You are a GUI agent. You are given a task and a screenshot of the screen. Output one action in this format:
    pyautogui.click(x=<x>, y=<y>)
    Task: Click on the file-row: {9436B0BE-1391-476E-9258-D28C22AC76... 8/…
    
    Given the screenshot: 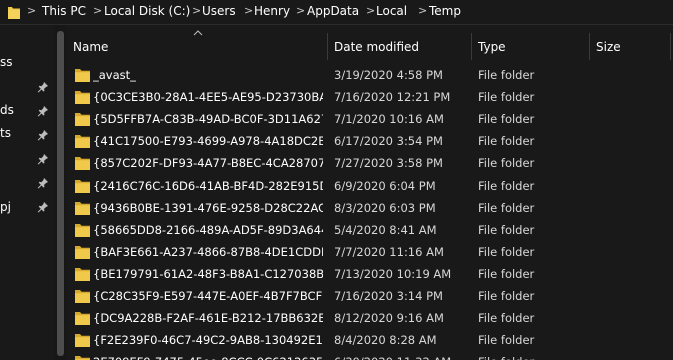 What is the action you would take?
    pyautogui.click(x=370, y=208)
    